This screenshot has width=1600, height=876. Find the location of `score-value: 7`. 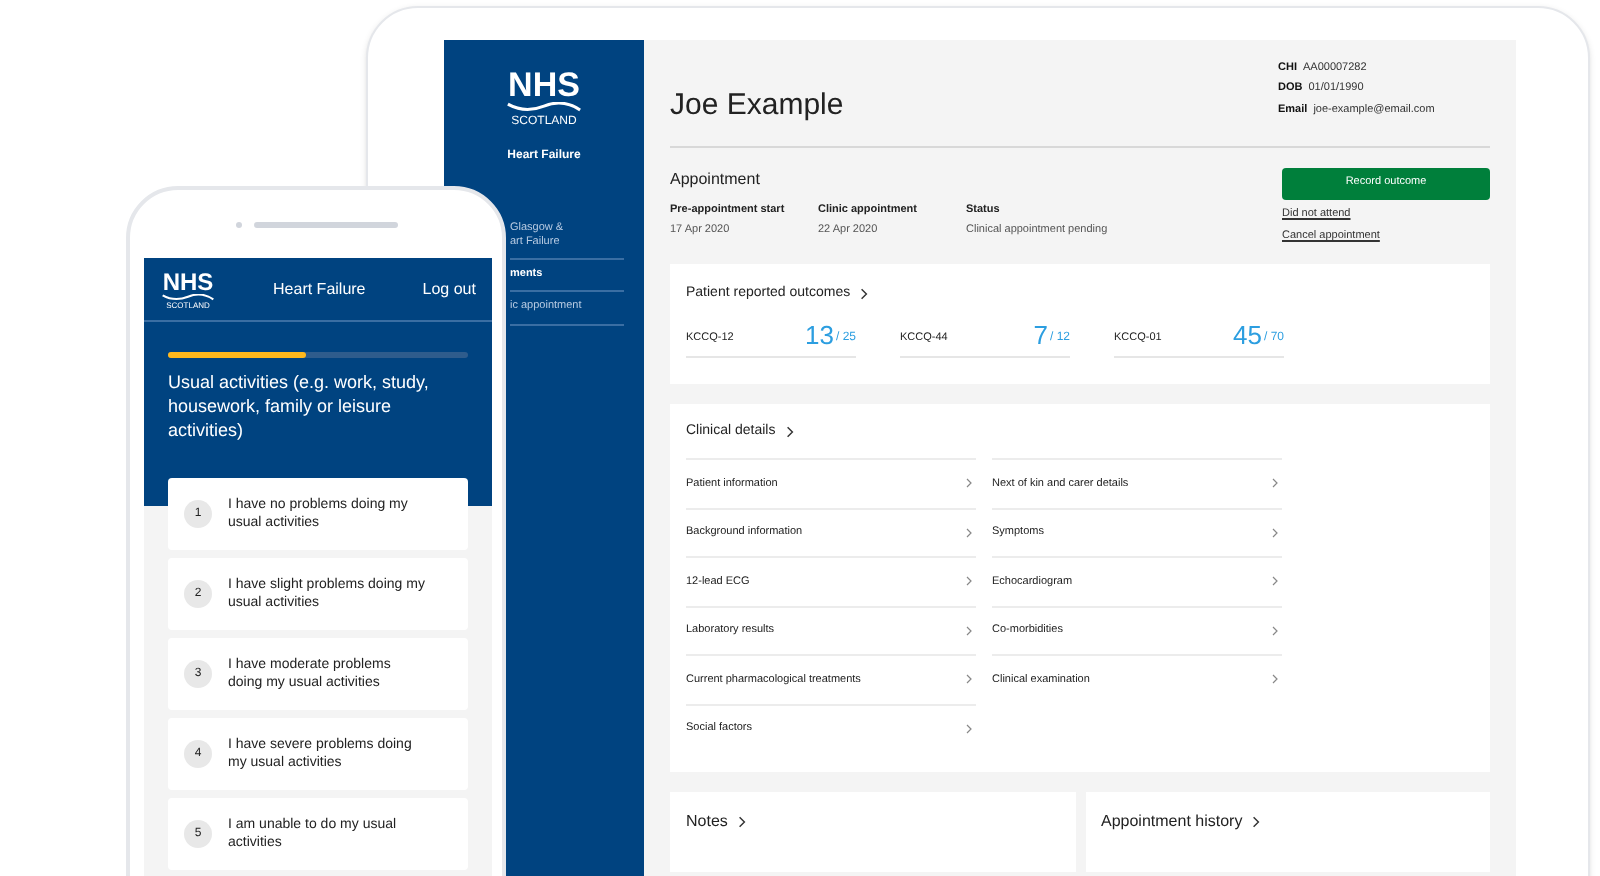

score-value: 7 is located at coordinates (1040, 334).